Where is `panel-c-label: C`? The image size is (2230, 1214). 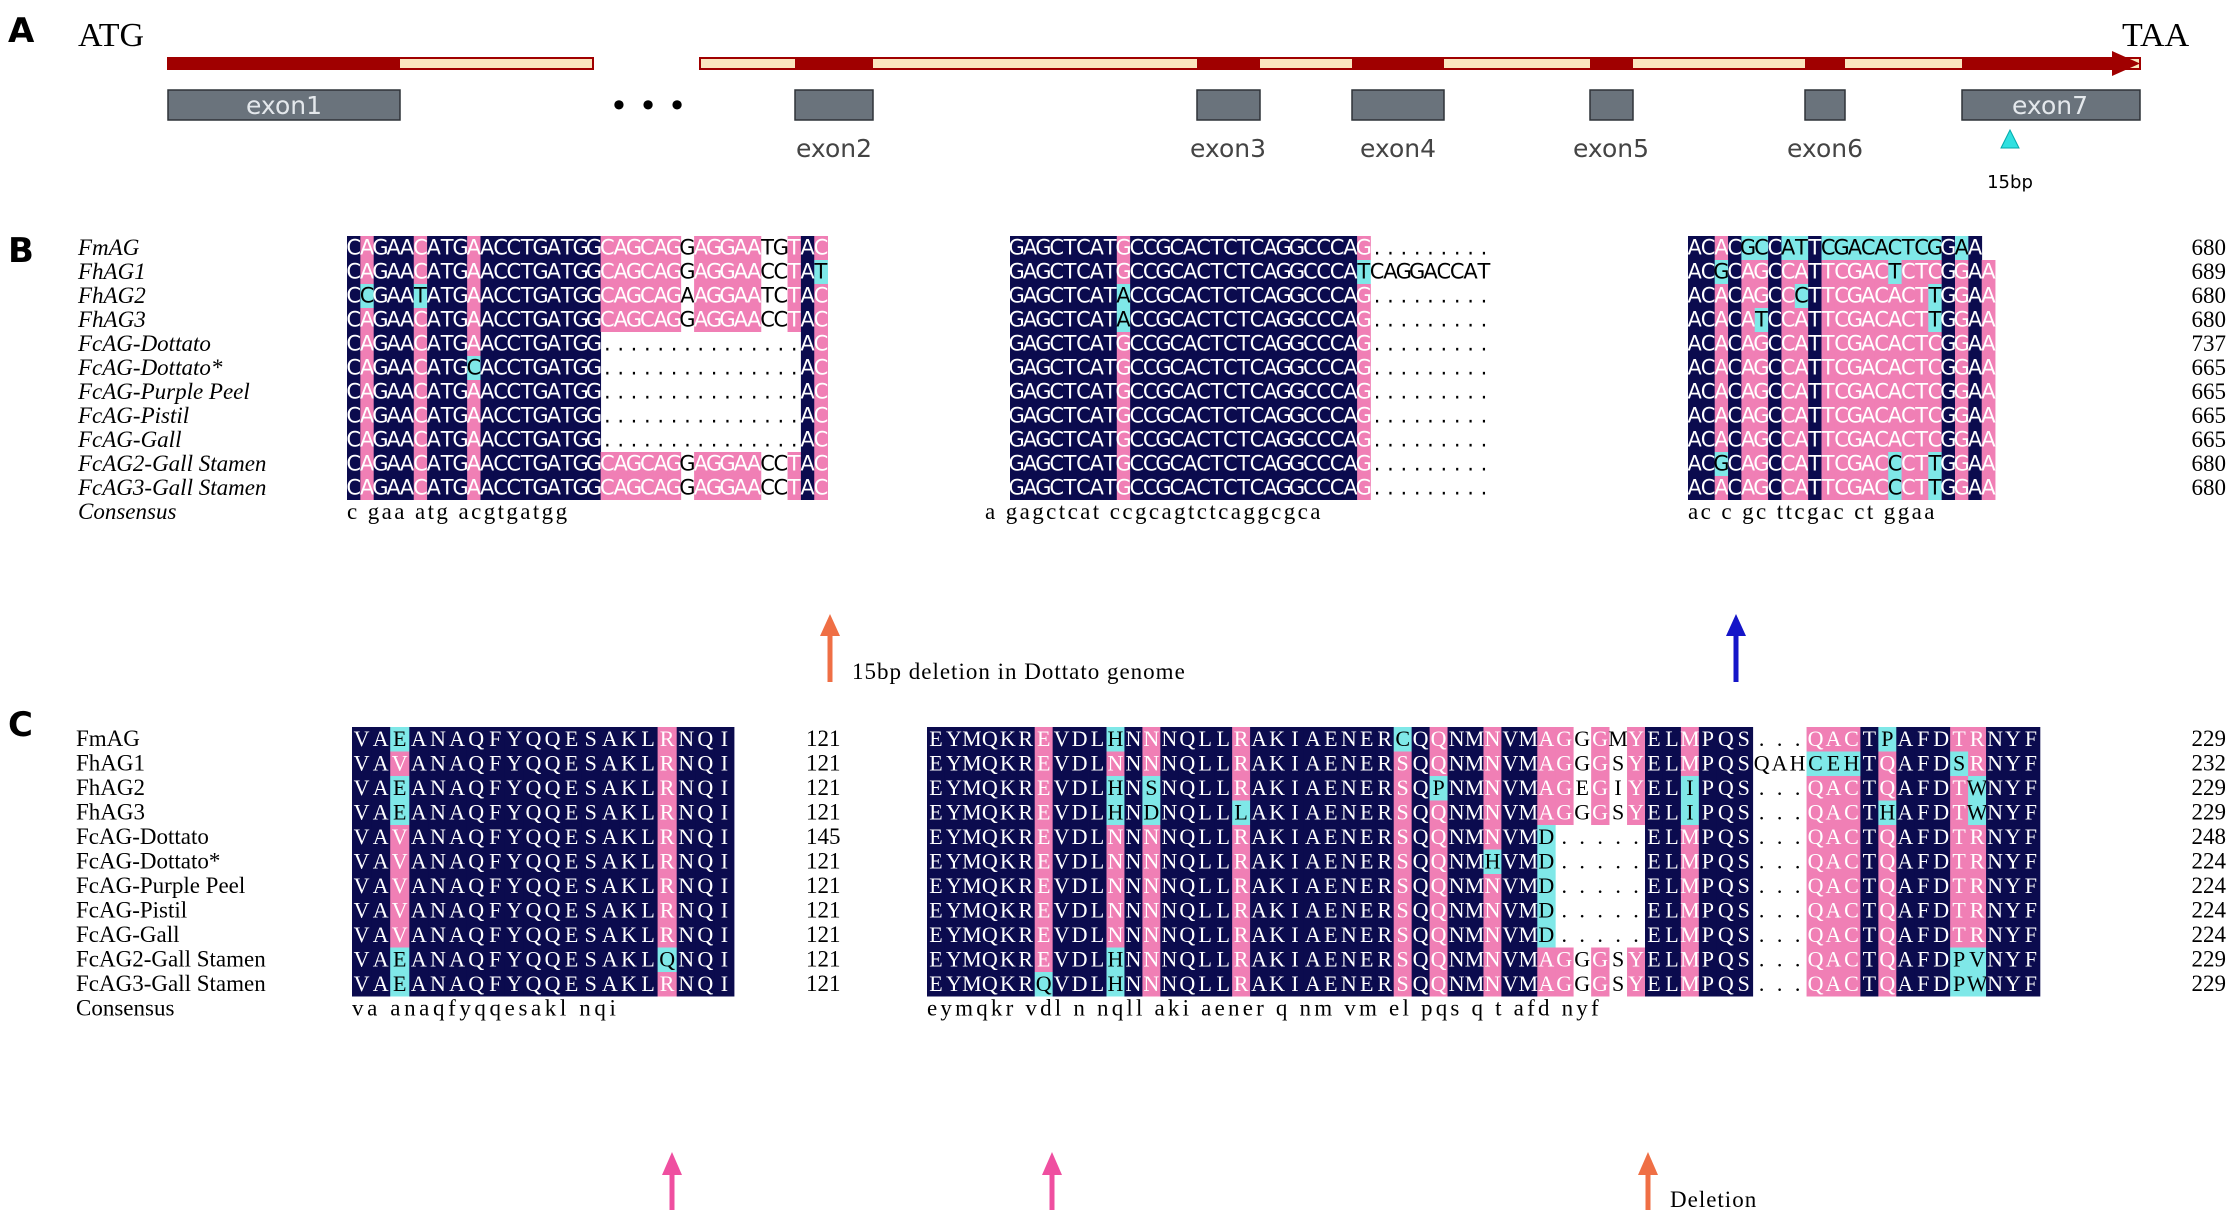 panel-c-label: C is located at coordinates (20, 725).